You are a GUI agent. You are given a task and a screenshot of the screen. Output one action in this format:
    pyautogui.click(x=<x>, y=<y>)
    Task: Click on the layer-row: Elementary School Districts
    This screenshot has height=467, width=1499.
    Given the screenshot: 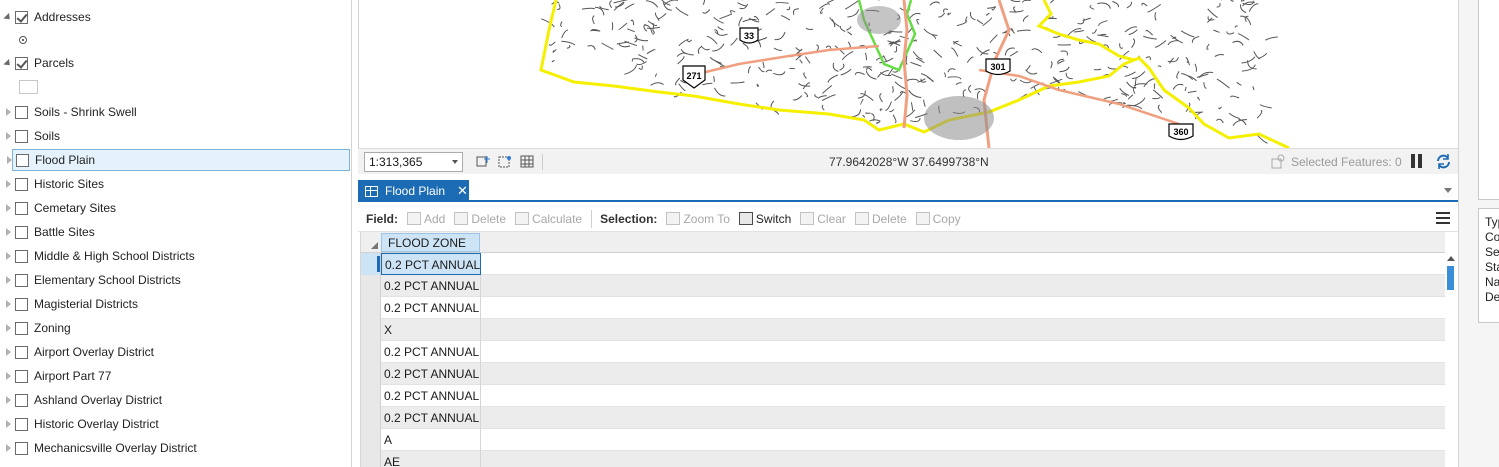 What is the action you would take?
    pyautogui.click(x=176, y=280)
    